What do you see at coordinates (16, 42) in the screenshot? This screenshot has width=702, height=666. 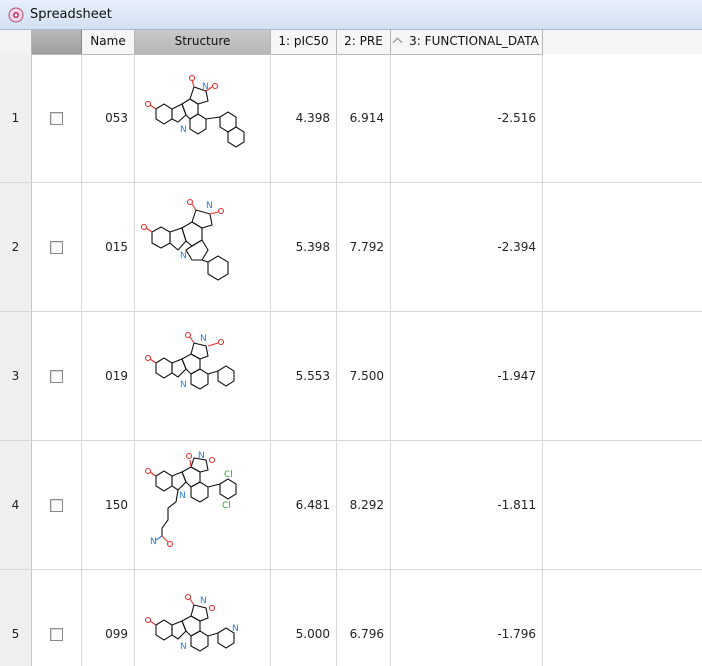 I see `corner-header` at bounding box center [16, 42].